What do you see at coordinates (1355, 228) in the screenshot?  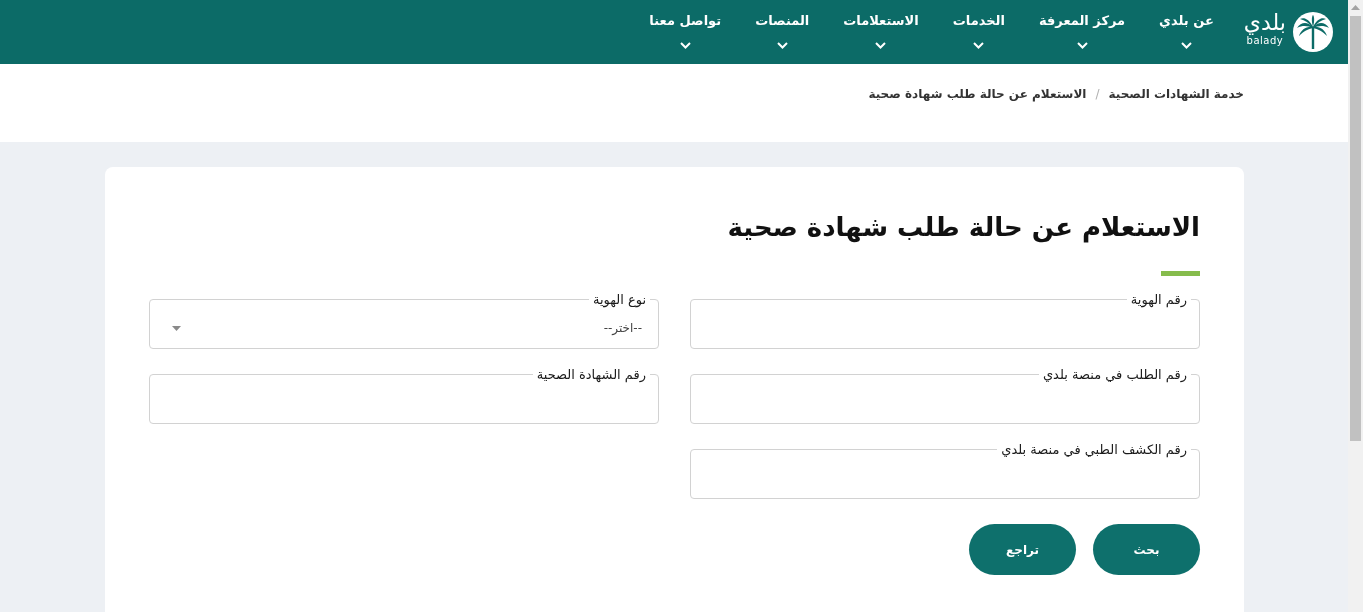 I see `scrollbar-thumb` at bounding box center [1355, 228].